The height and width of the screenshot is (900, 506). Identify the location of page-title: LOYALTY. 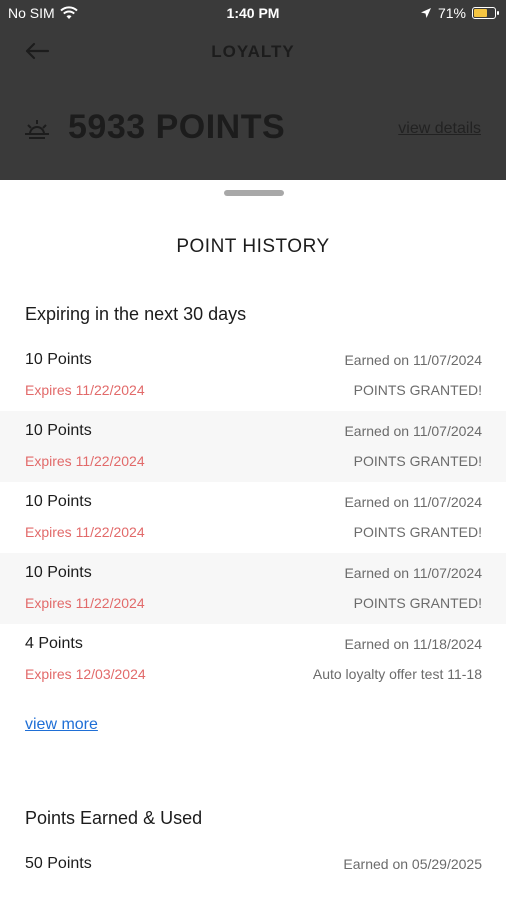
(253, 51).